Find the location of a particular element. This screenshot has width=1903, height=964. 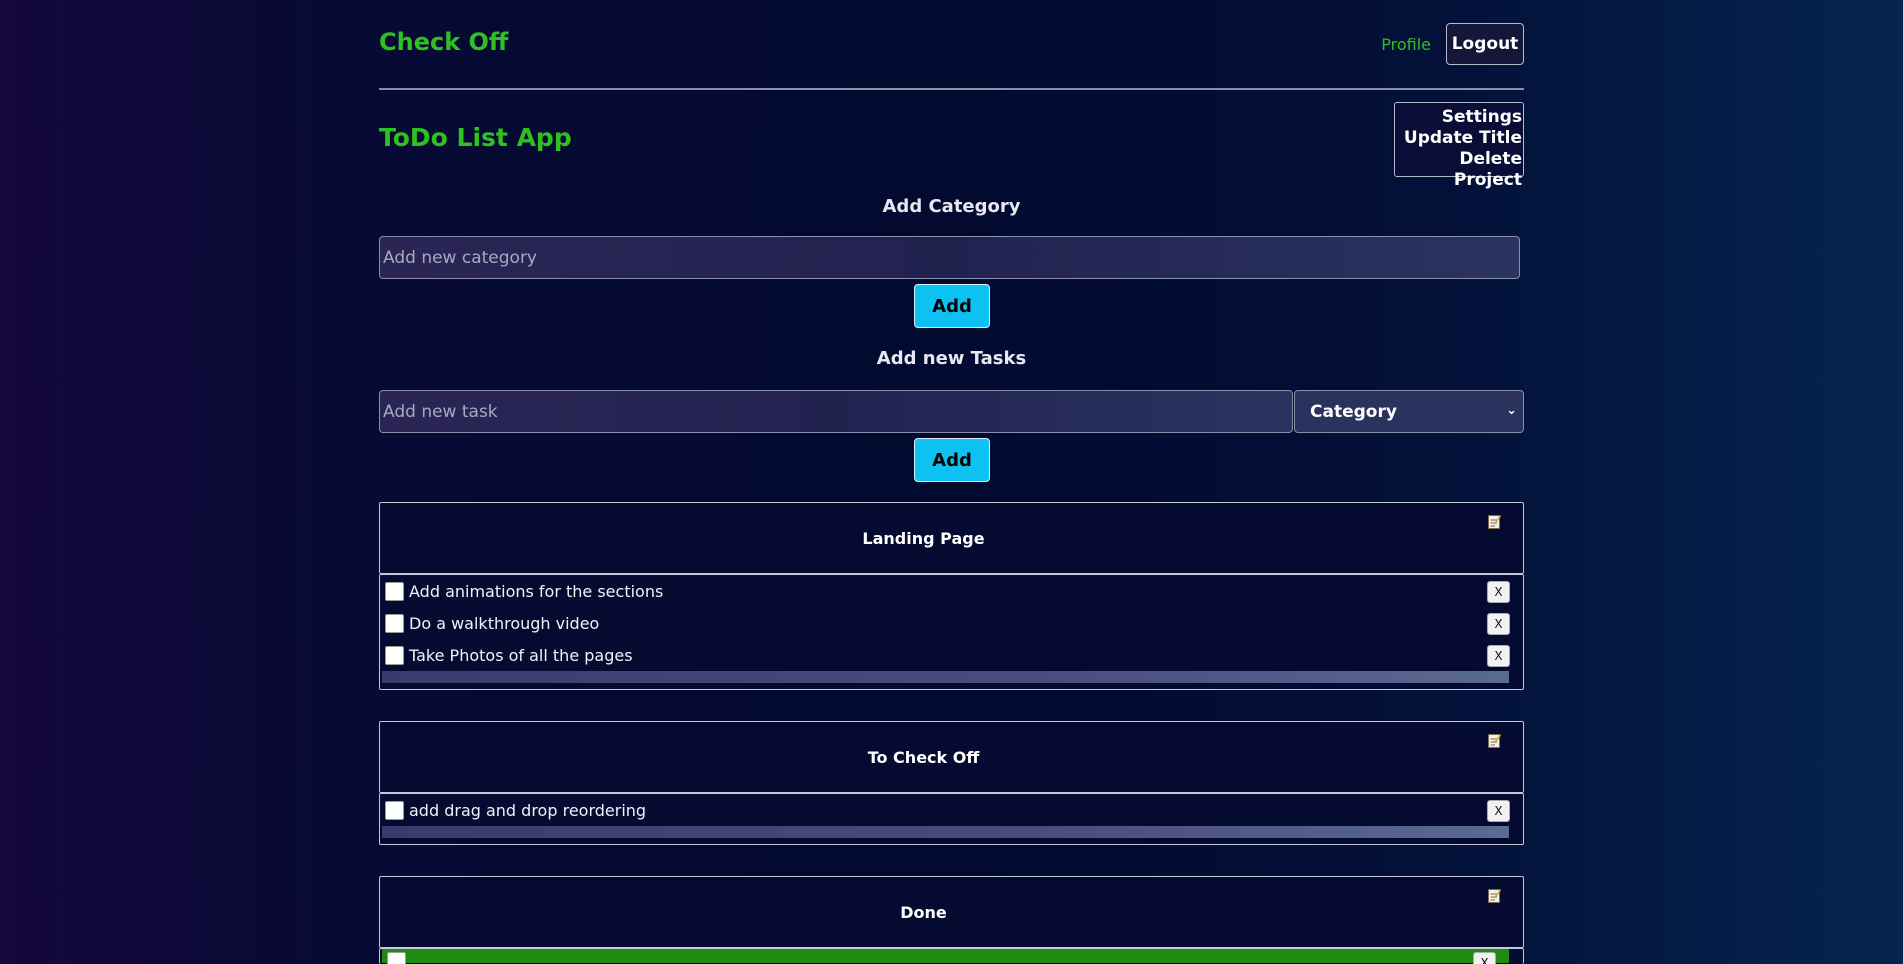

top-navbar: Check Off Profile Logout is located at coordinates (951, 45).